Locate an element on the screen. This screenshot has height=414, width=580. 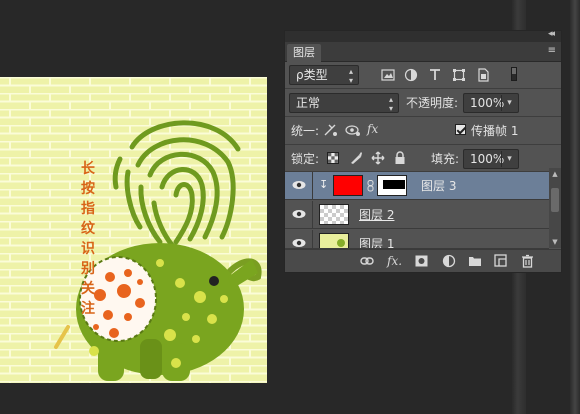
layer-row-1: 图层 1 is located at coordinates (417, 239).